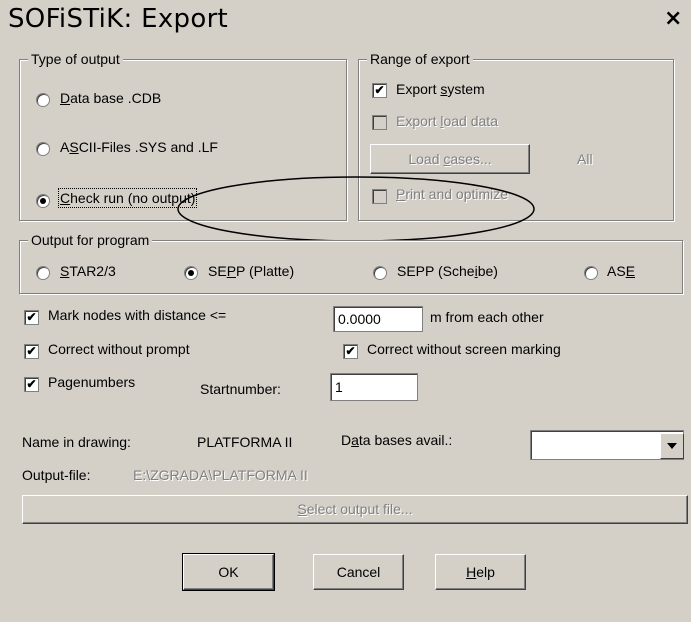 The height and width of the screenshot is (622, 691). Describe the element at coordinates (220, 475) in the screenshot. I see `output-file-path: E:\ZGRADA\PLATFORMA II` at that location.